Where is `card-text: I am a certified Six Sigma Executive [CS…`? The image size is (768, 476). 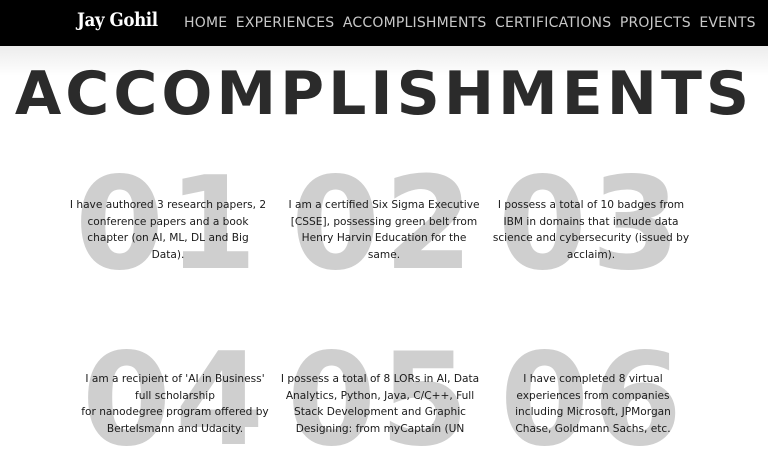
card-text: I am a certified Six Sigma Executive [CS… is located at coordinates (384, 230).